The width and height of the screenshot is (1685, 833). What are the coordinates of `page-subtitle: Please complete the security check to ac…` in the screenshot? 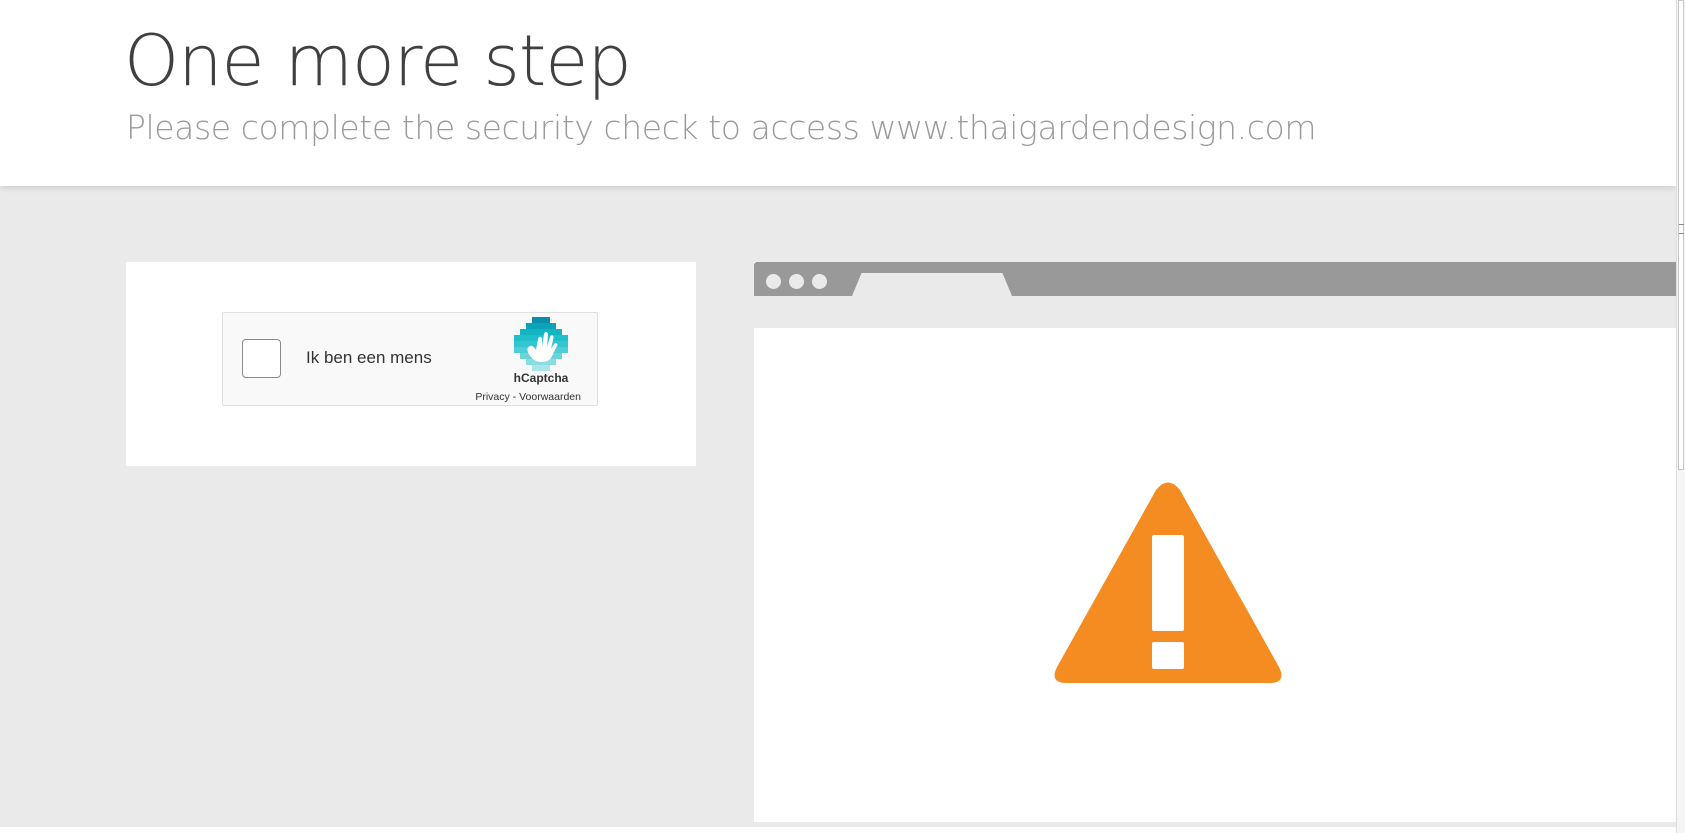 It's located at (721, 127).